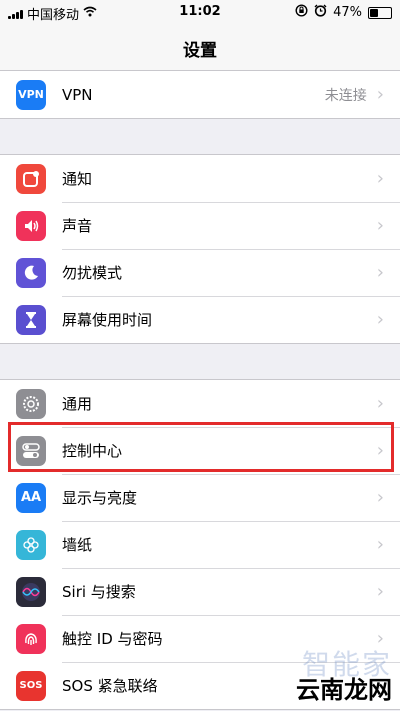  Describe the element at coordinates (77, 226) in the screenshot. I see `settings-row-label: 声音` at that location.